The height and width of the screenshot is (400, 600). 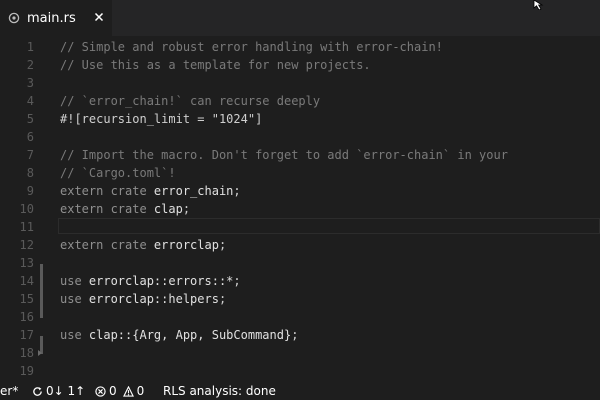 What do you see at coordinates (26, 353) in the screenshot?
I see `line-number: 18` at bounding box center [26, 353].